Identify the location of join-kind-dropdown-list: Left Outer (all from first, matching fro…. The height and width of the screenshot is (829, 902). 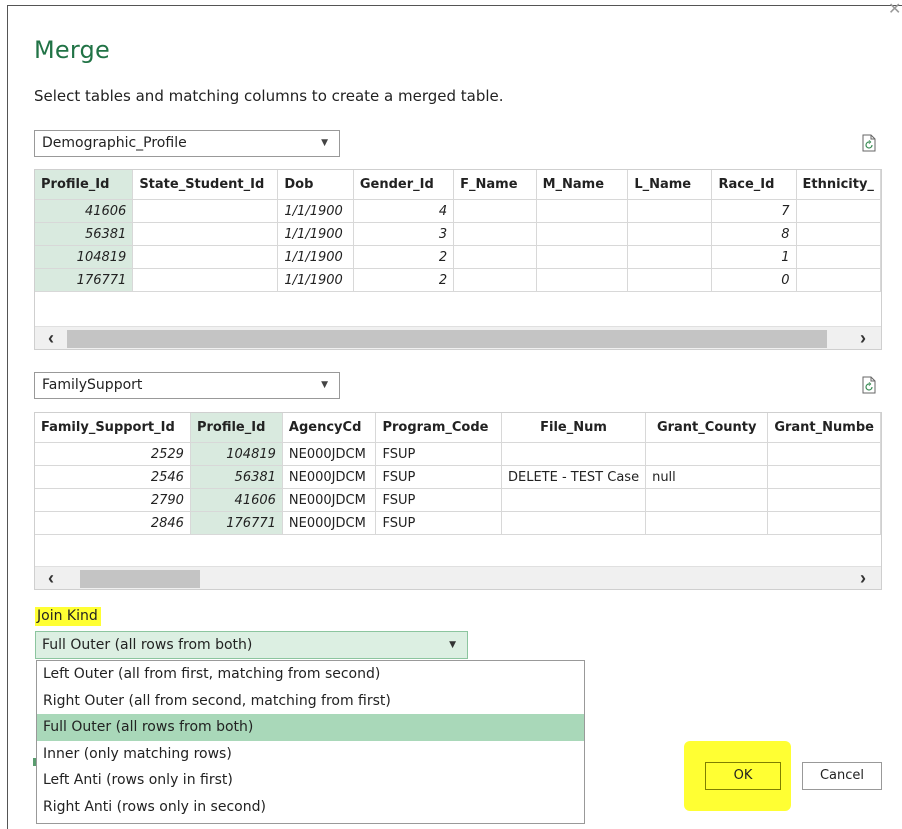
(310, 742).